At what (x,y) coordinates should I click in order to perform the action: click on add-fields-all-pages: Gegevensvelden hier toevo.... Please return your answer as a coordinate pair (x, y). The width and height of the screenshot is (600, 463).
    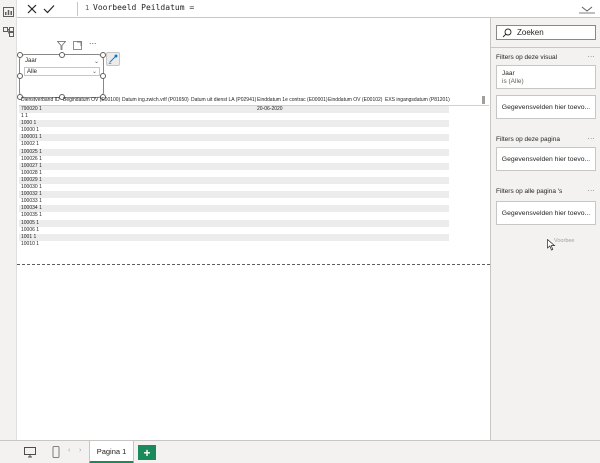
    Looking at the image, I should click on (546, 213).